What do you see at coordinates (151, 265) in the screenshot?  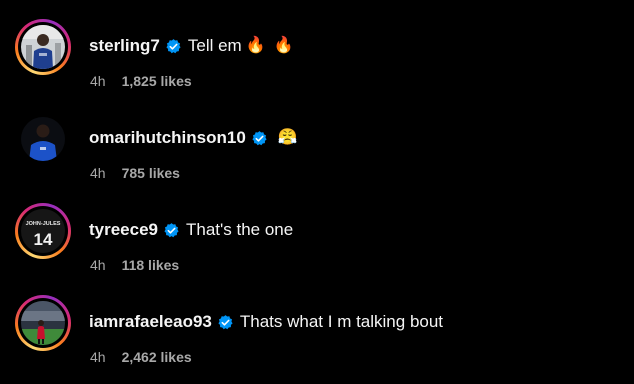 I see `likes-count-button: 118 likes` at bounding box center [151, 265].